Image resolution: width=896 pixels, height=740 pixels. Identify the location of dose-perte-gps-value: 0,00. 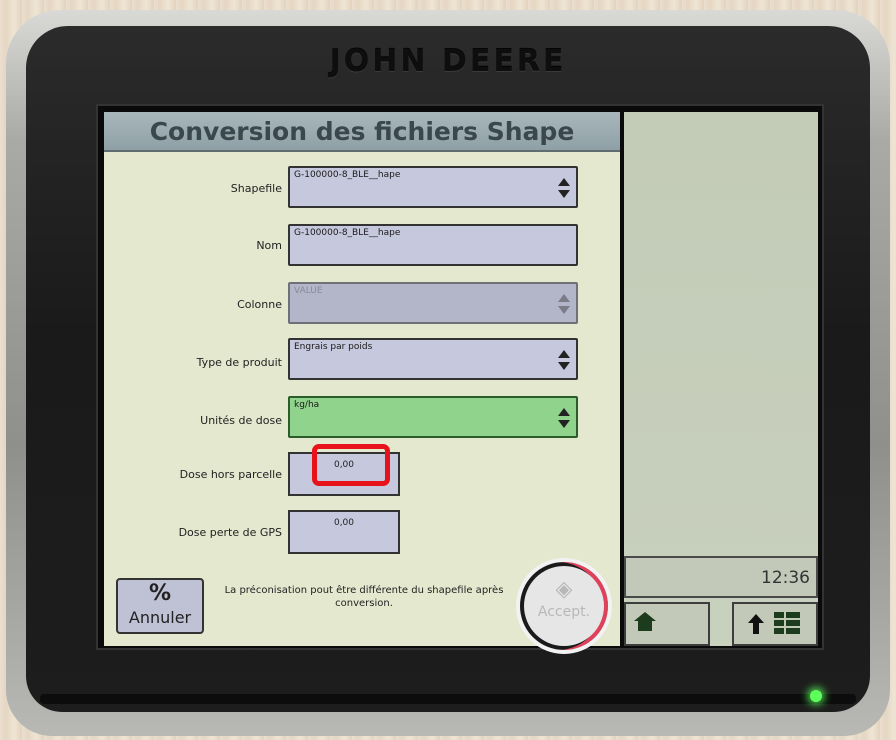
(344, 523).